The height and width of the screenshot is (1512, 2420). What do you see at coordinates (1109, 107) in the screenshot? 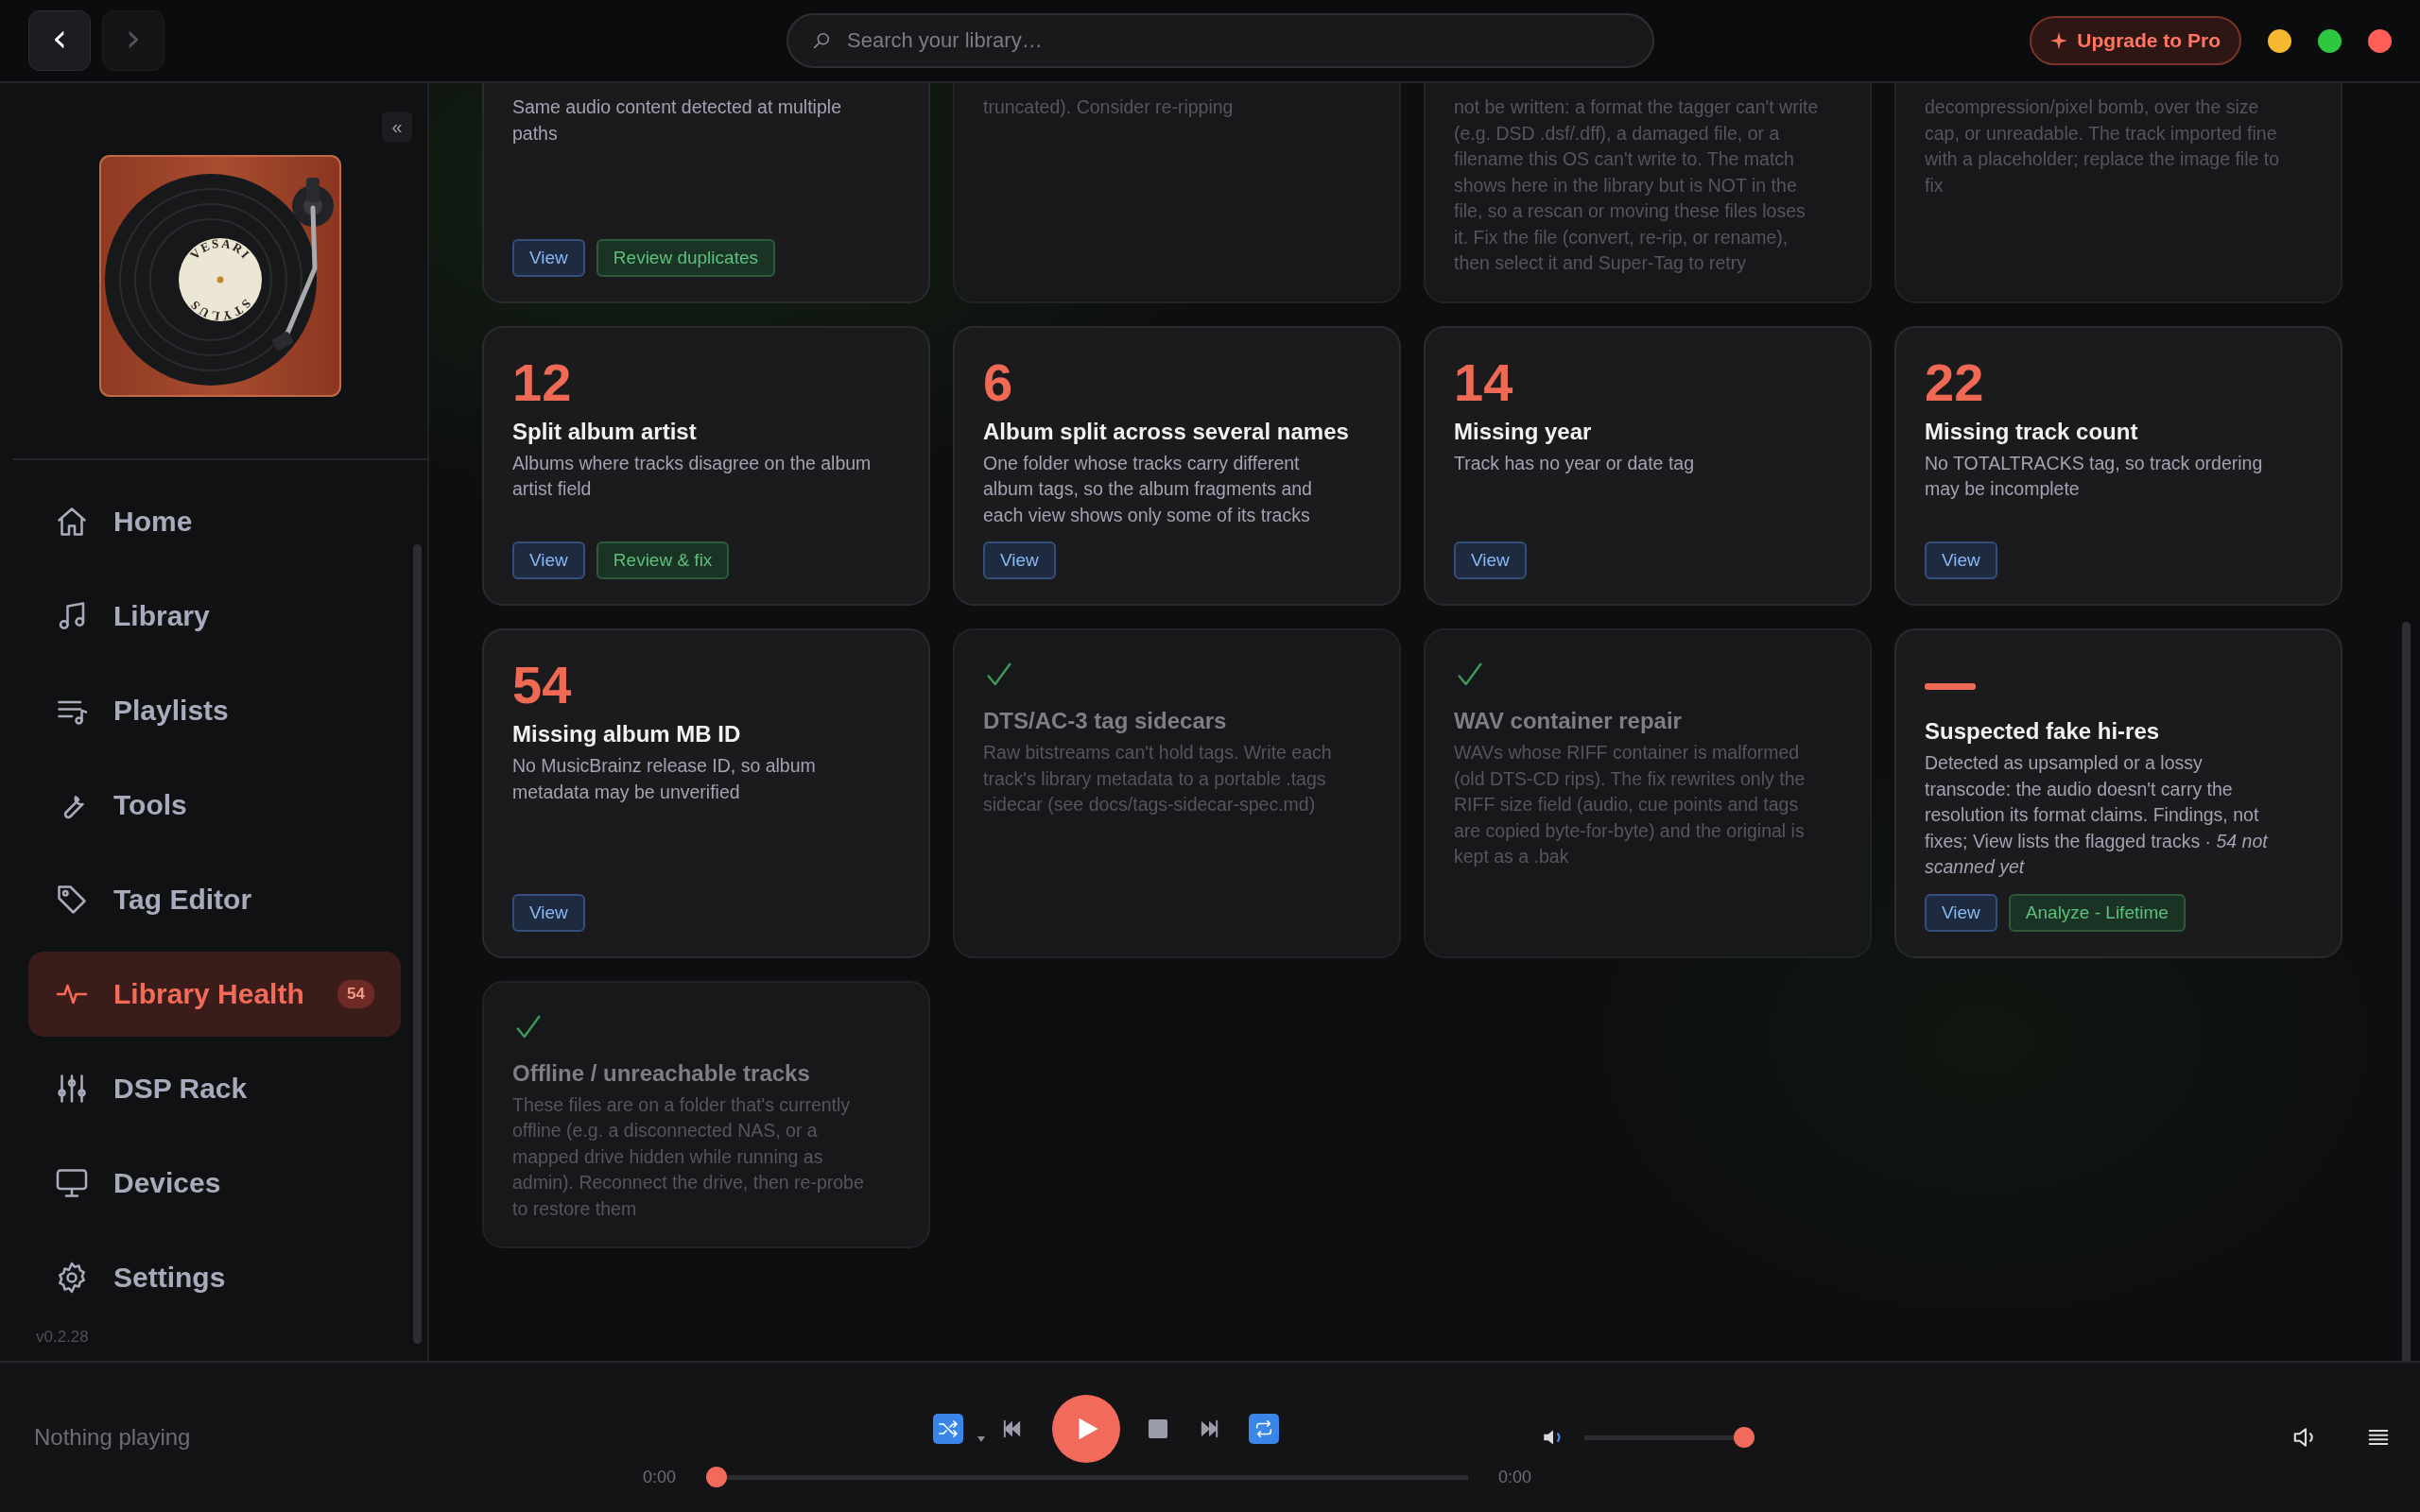
I see `card-description: truncated). Consider re-ripping` at bounding box center [1109, 107].